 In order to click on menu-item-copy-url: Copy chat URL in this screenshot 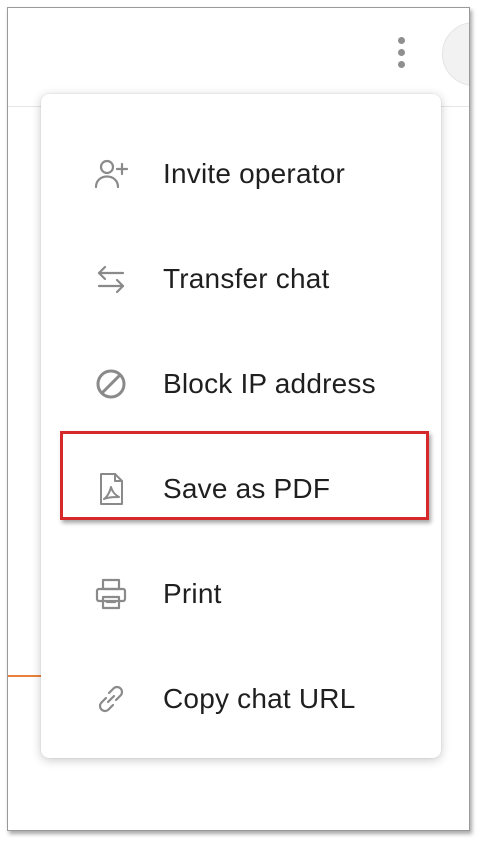, I will do `click(241, 699)`.